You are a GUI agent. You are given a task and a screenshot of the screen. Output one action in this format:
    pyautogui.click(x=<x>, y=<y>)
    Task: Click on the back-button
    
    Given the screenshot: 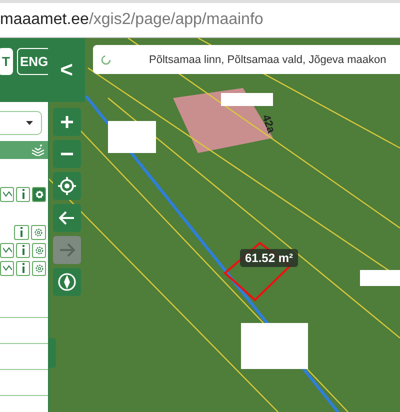 What is the action you would take?
    pyautogui.click(x=67, y=218)
    